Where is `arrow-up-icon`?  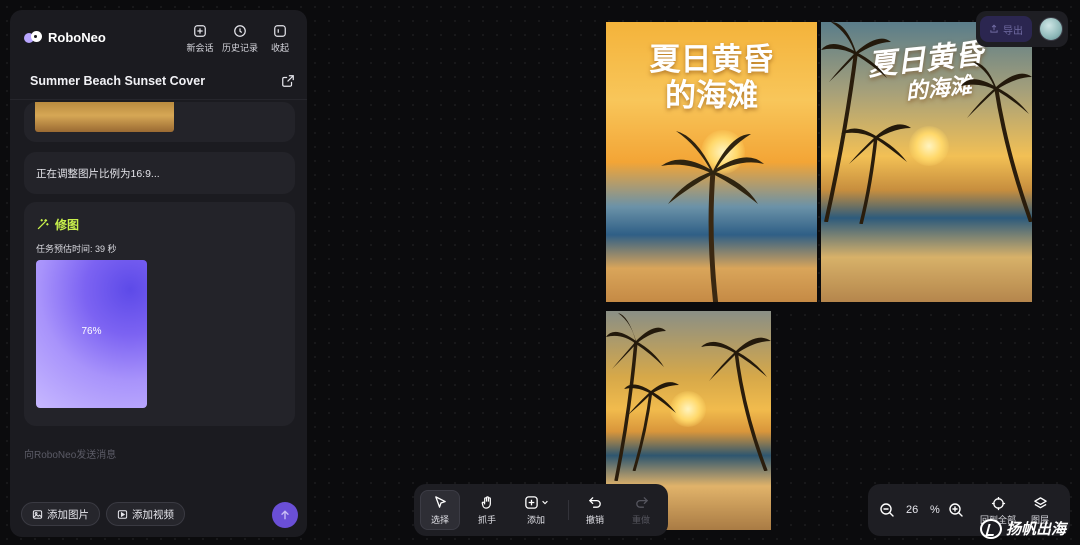
arrow-up-icon is located at coordinates (285, 515).